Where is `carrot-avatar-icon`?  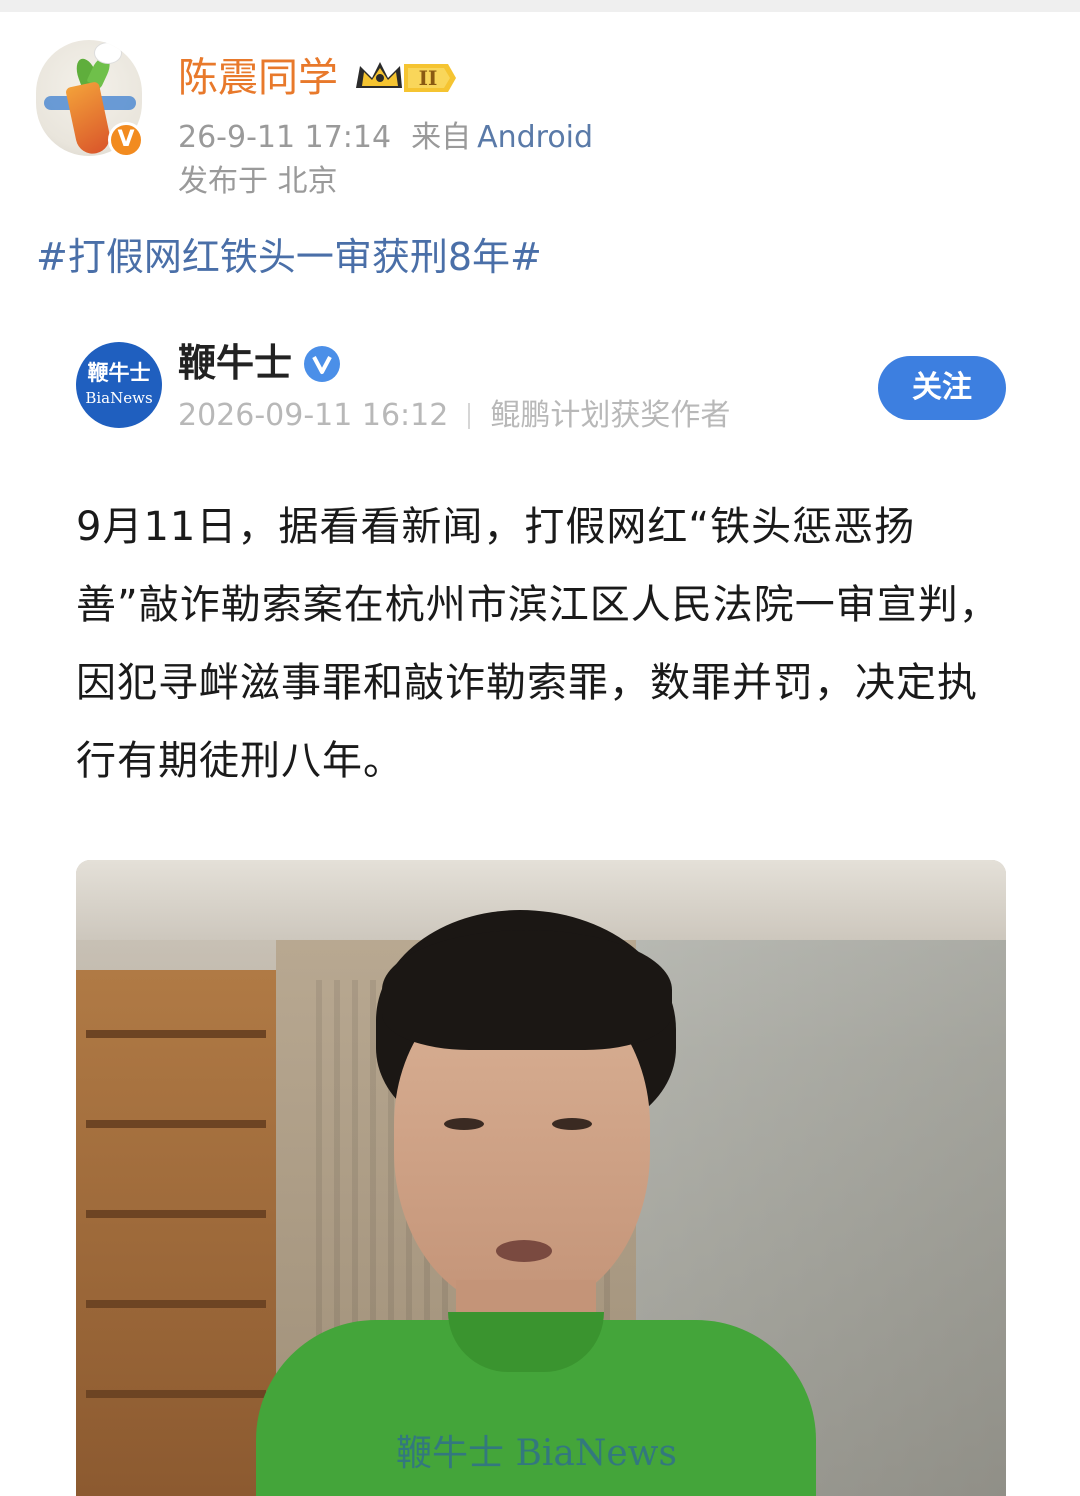 carrot-avatar-icon is located at coordinates (89, 118).